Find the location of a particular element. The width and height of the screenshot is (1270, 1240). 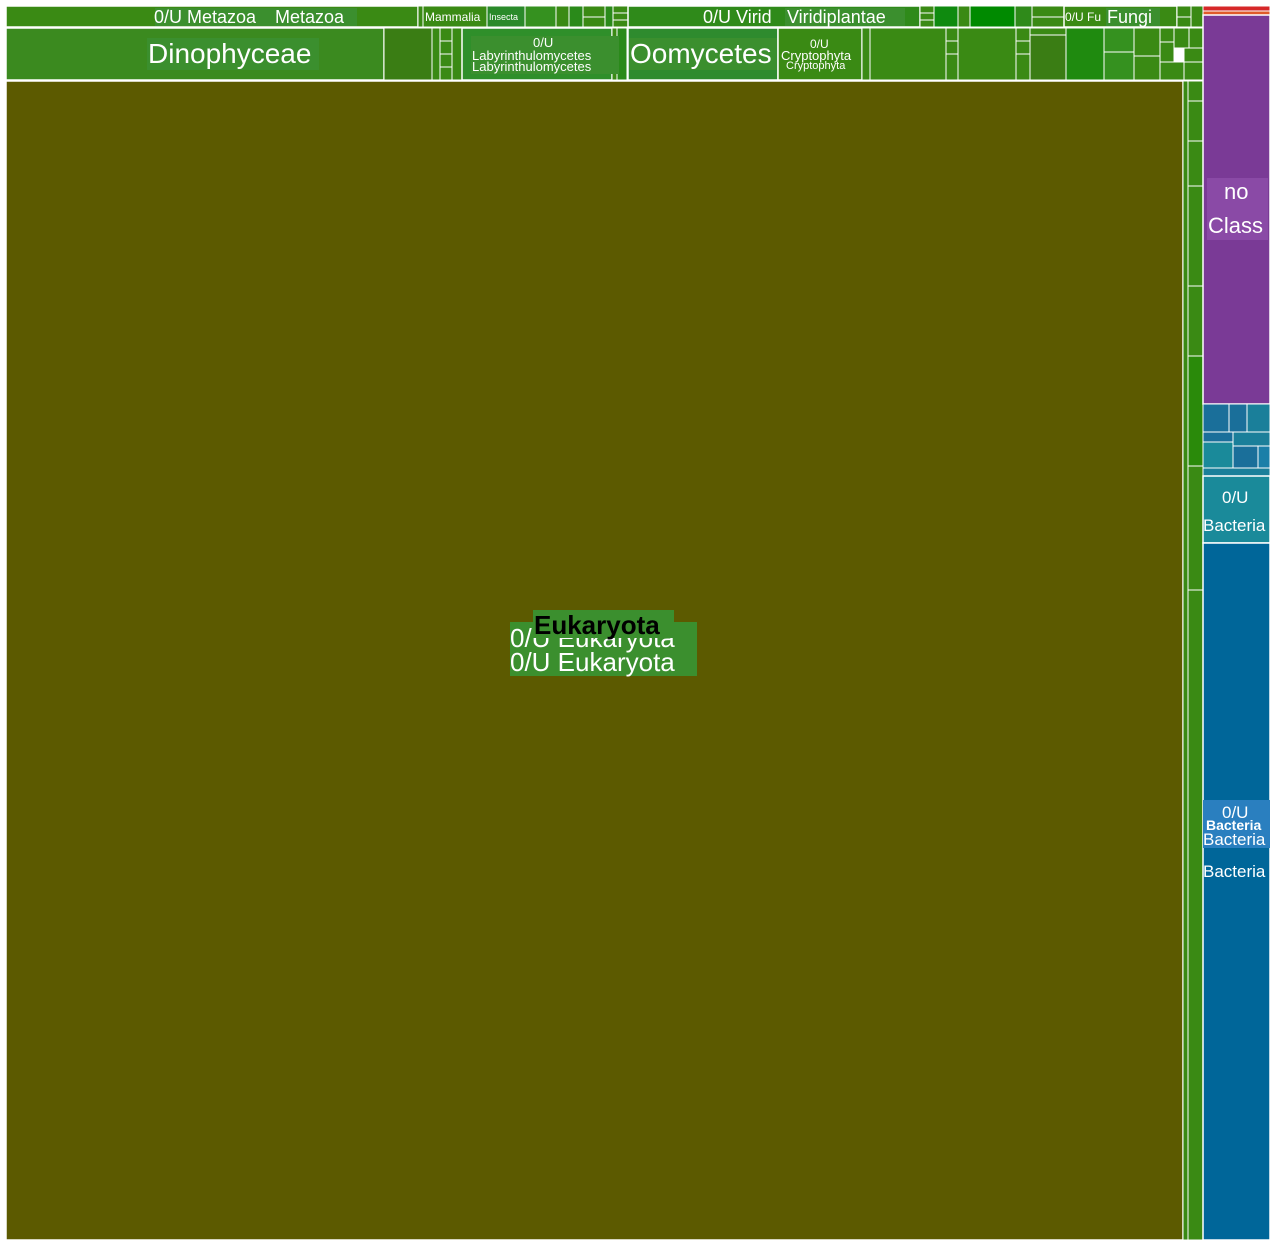

label-dinophyceae: Dinophyceae is located at coordinates (229, 53).